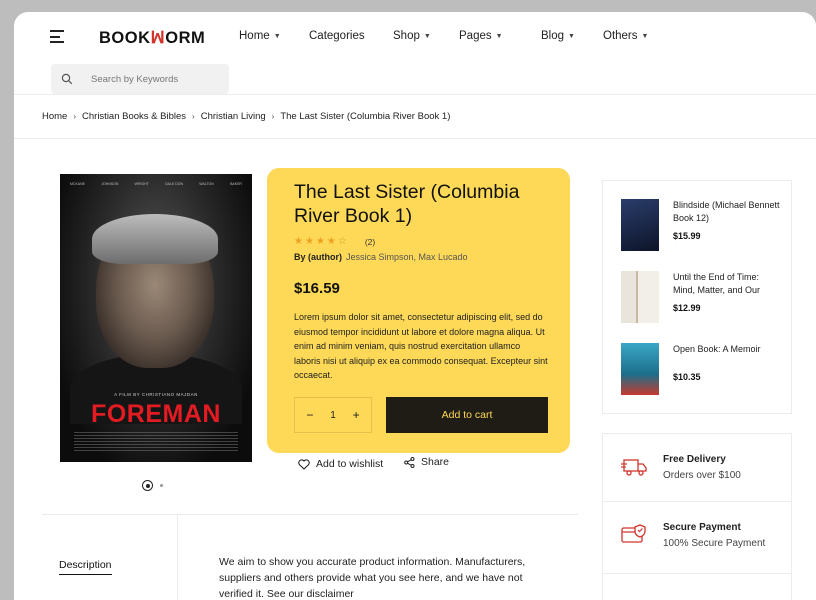 The image size is (816, 600). What do you see at coordinates (174, 184) in the screenshot?
I see `poster-credit: DALE DON` at bounding box center [174, 184].